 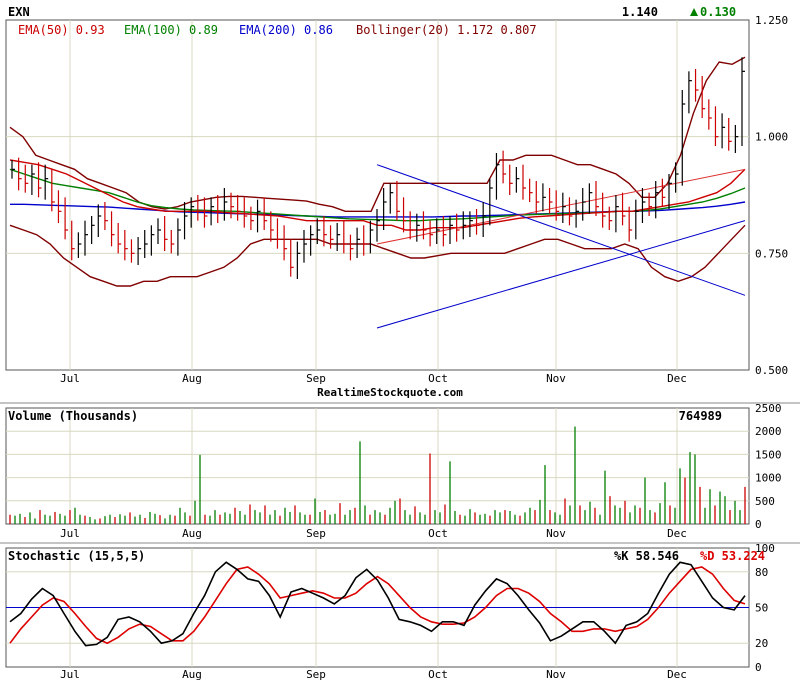 I want to click on site-credit: RealtimeStockquote.com, so click(x=390, y=392).